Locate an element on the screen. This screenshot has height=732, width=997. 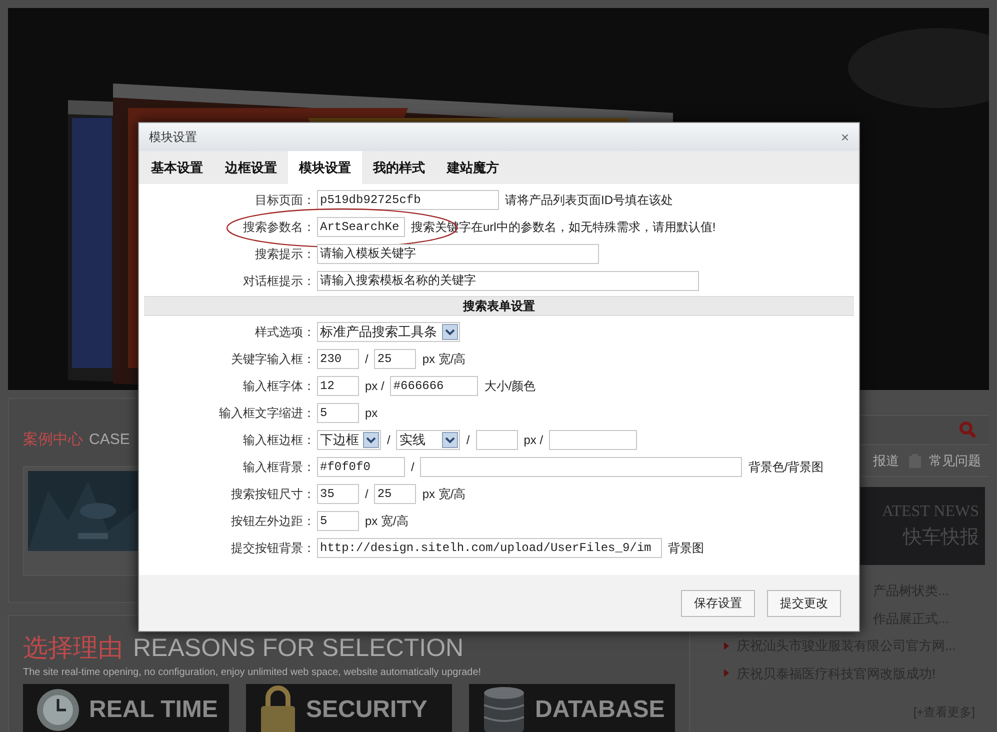
dialog-button: 提交更改 is located at coordinates (804, 603).